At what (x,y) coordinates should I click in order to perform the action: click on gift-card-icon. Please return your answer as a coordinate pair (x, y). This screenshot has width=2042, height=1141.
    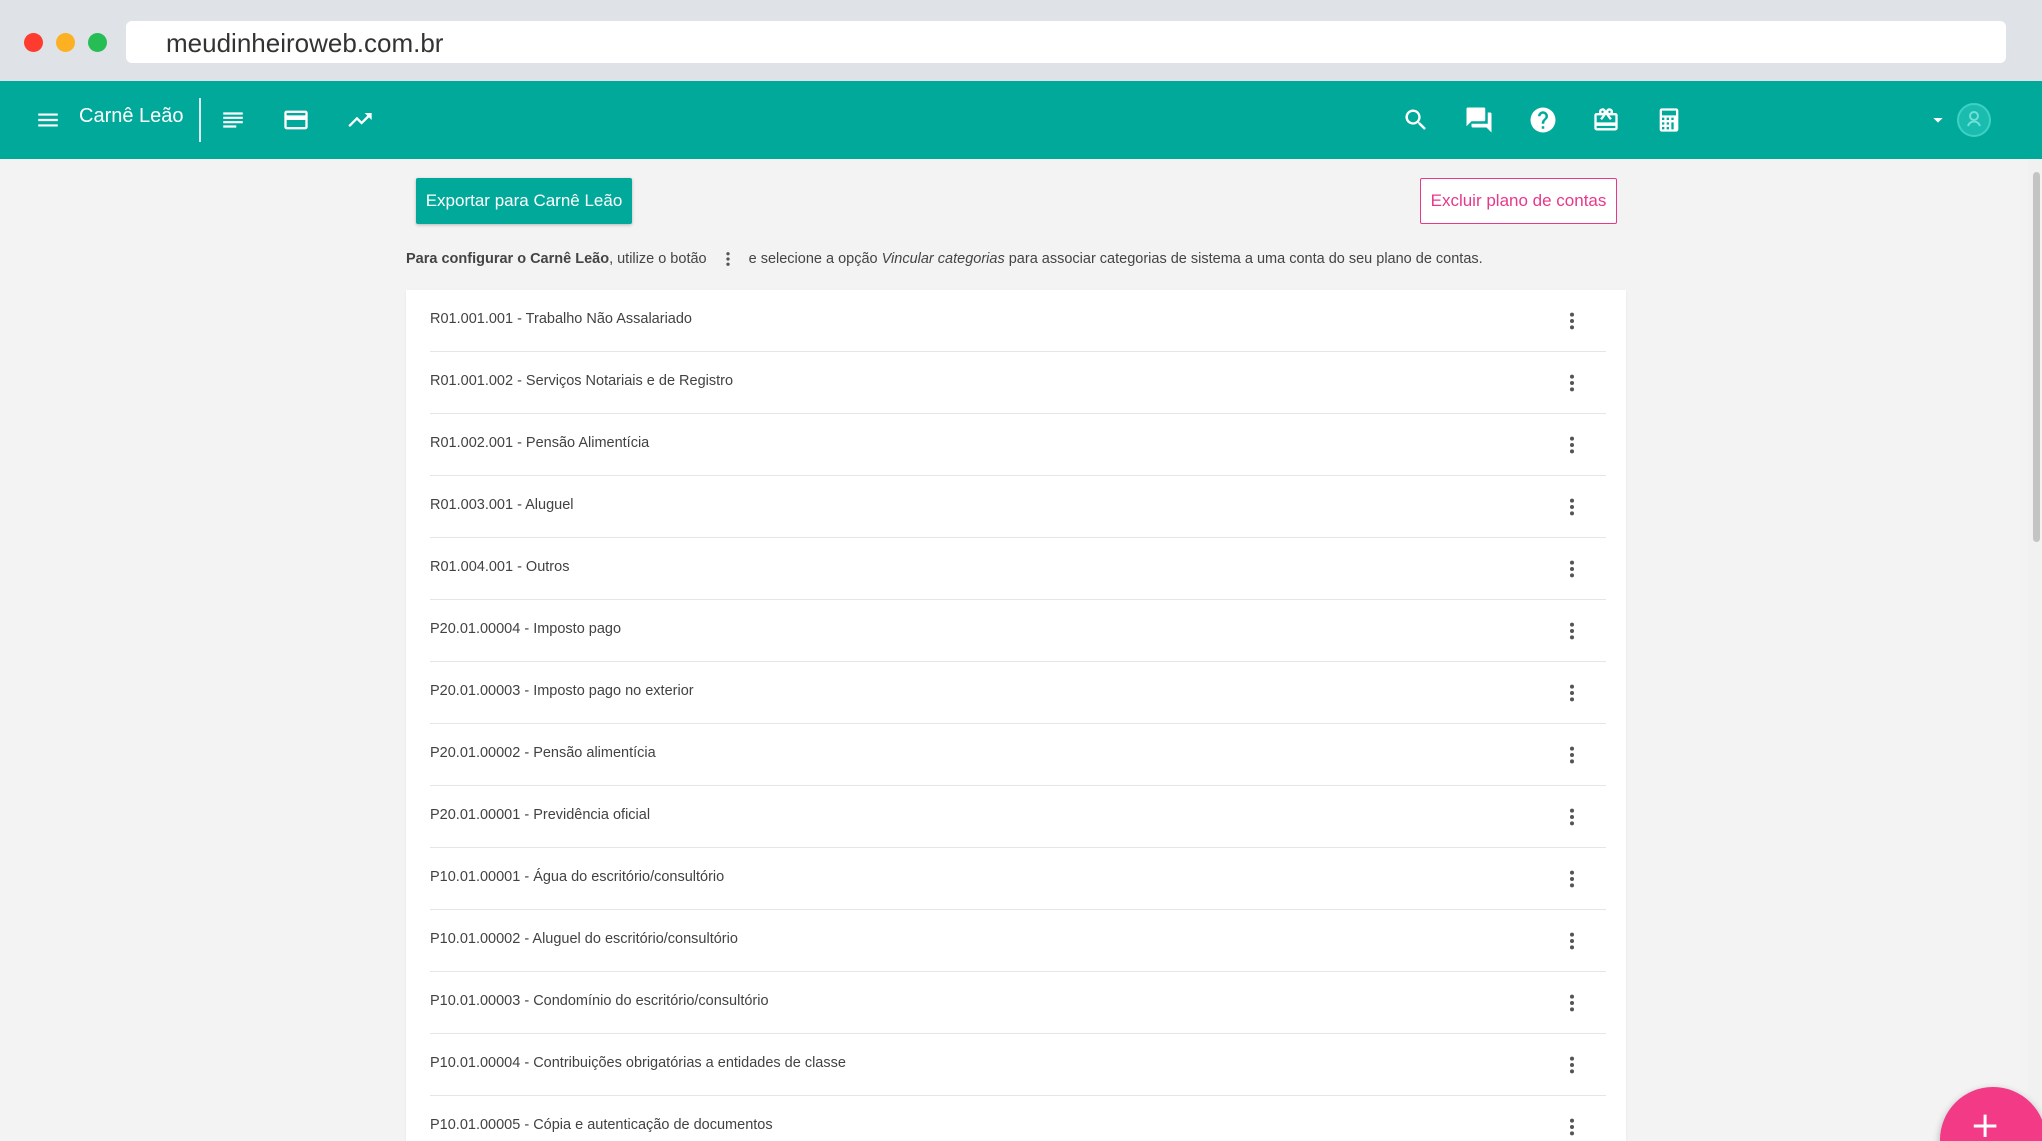
    Looking at the image, I should click on (1606, 119).